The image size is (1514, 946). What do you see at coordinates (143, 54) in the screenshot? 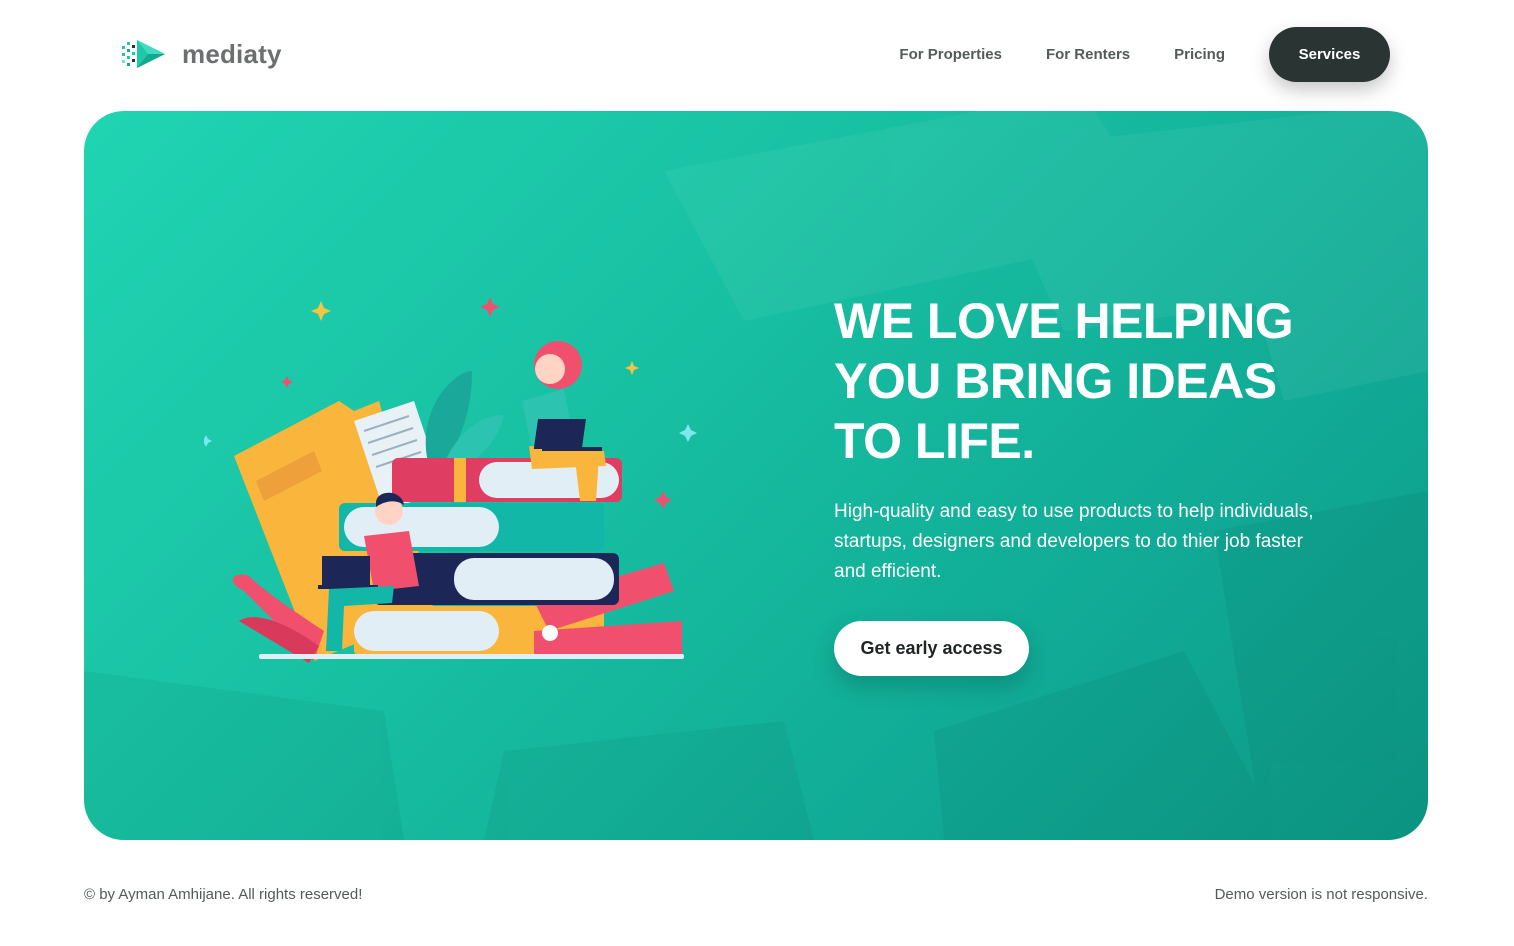
I see `play-logo-icon` at bounding box center [143, 54].